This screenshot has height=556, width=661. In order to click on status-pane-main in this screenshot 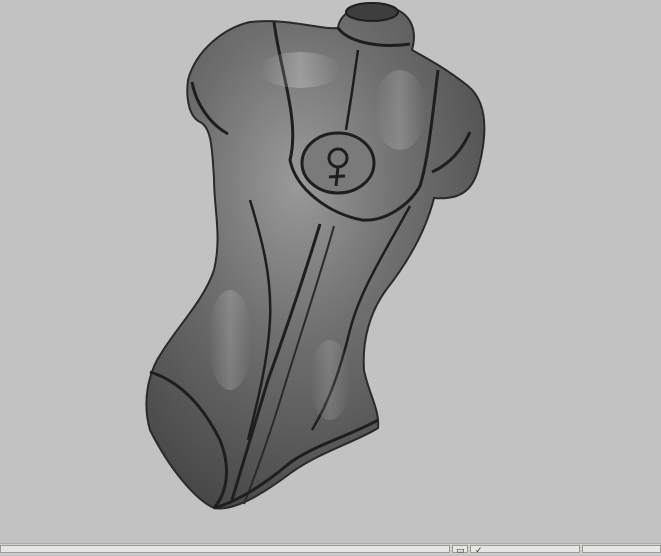, I will do `click(225, 549)`.